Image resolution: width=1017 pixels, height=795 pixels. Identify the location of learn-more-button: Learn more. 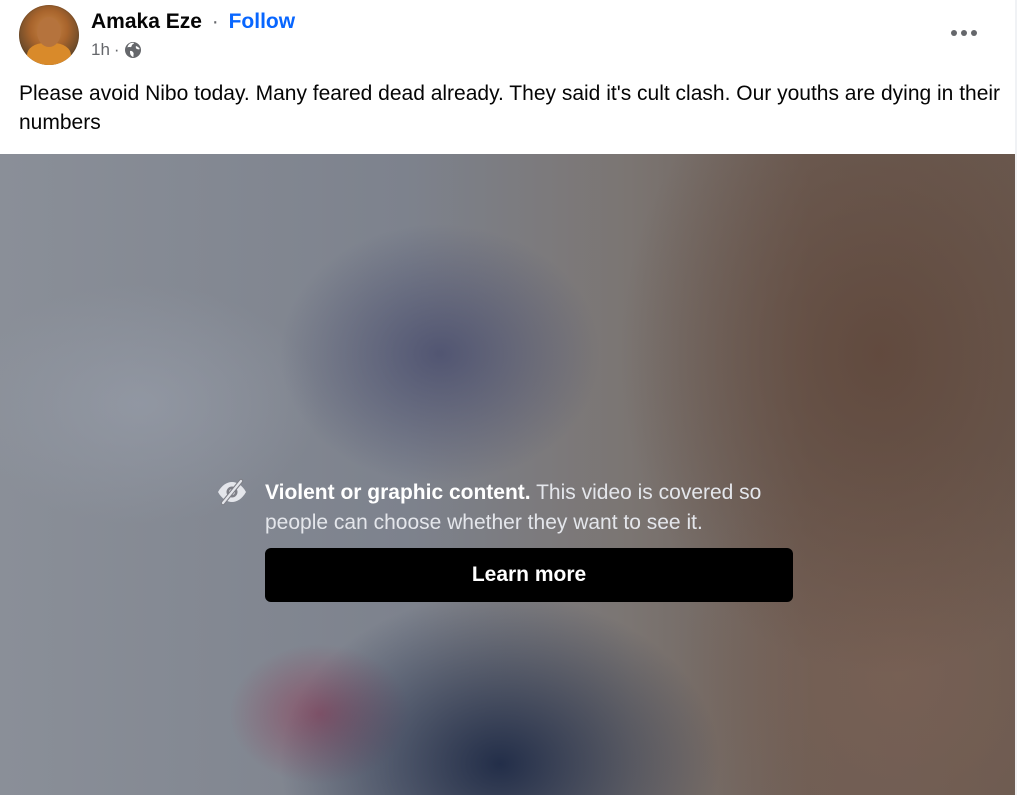
(529, 575).